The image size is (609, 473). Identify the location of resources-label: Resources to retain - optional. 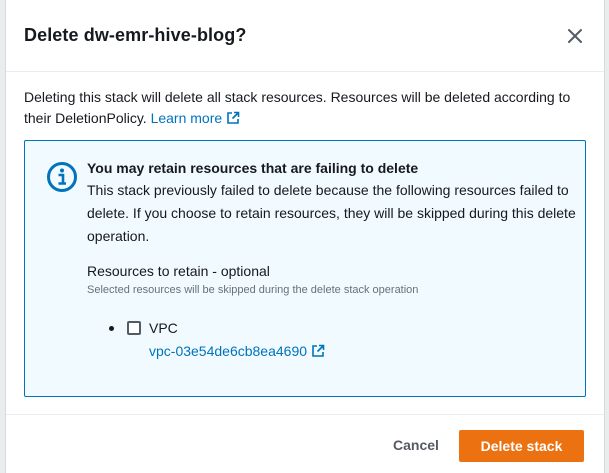
(178, 271).